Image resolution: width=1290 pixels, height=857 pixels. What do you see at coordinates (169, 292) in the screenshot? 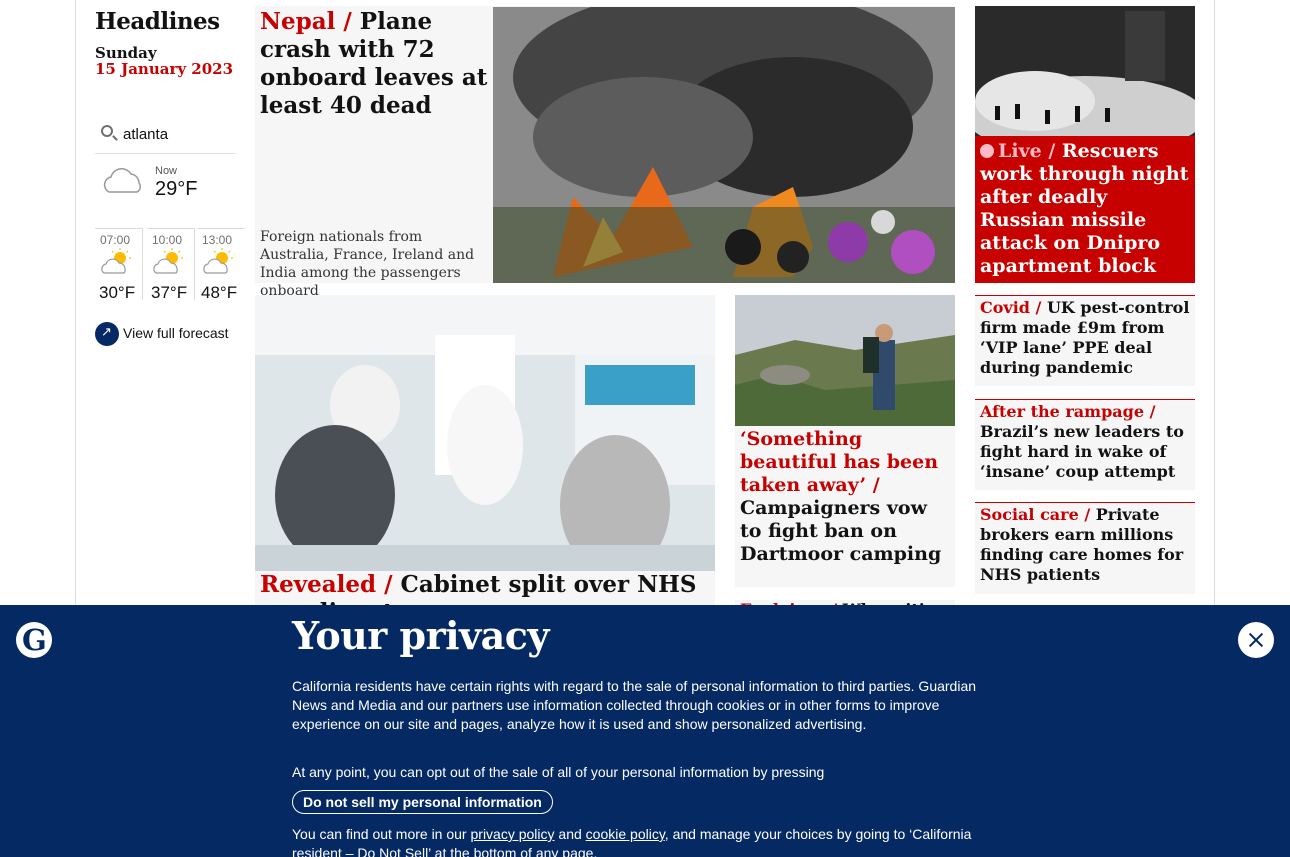
I see `forecast-temp: 37°F` at bounding box center [169, 292].